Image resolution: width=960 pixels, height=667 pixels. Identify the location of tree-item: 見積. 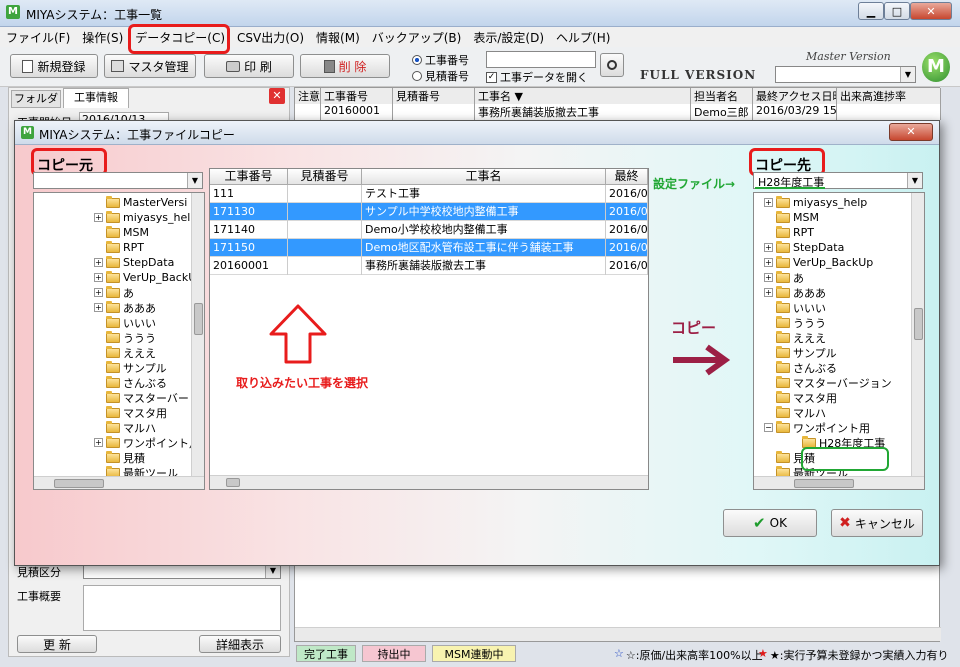
(119, 457).